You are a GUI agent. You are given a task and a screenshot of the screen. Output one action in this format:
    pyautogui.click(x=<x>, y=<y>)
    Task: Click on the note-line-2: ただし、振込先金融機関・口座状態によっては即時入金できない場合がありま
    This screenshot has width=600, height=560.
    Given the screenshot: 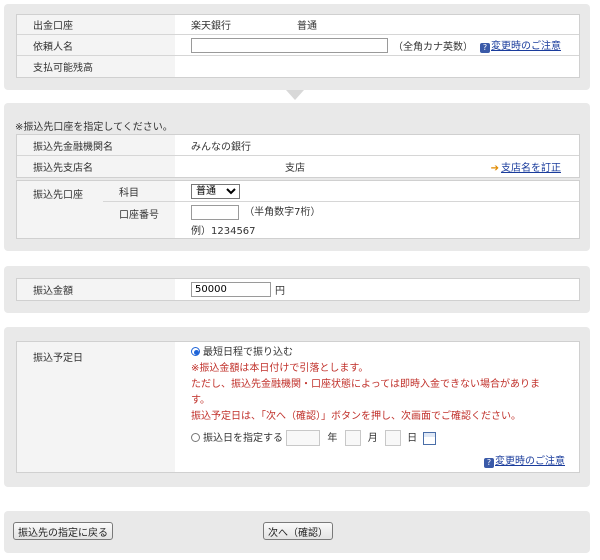 What is the action you would take?
    pyautogui.click(x=365, y=384)
    